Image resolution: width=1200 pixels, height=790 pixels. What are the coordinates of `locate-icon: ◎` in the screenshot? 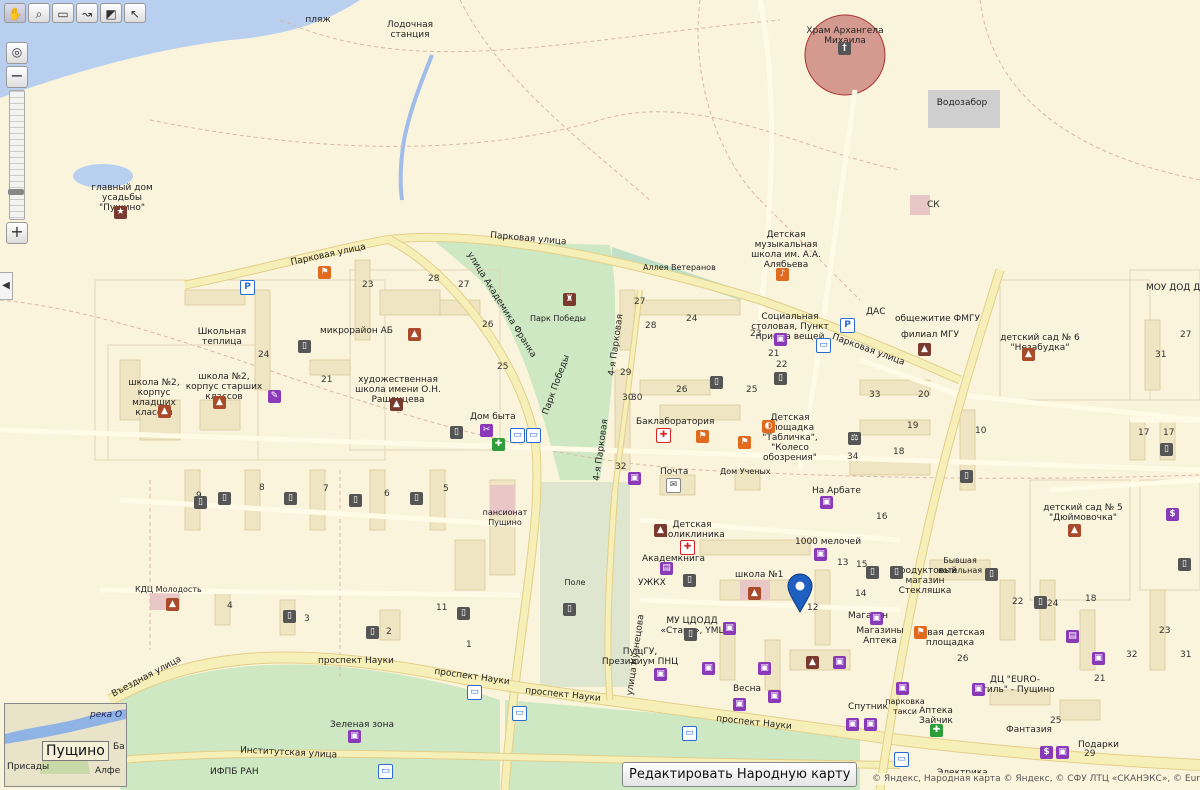 It's located at (17, 53).